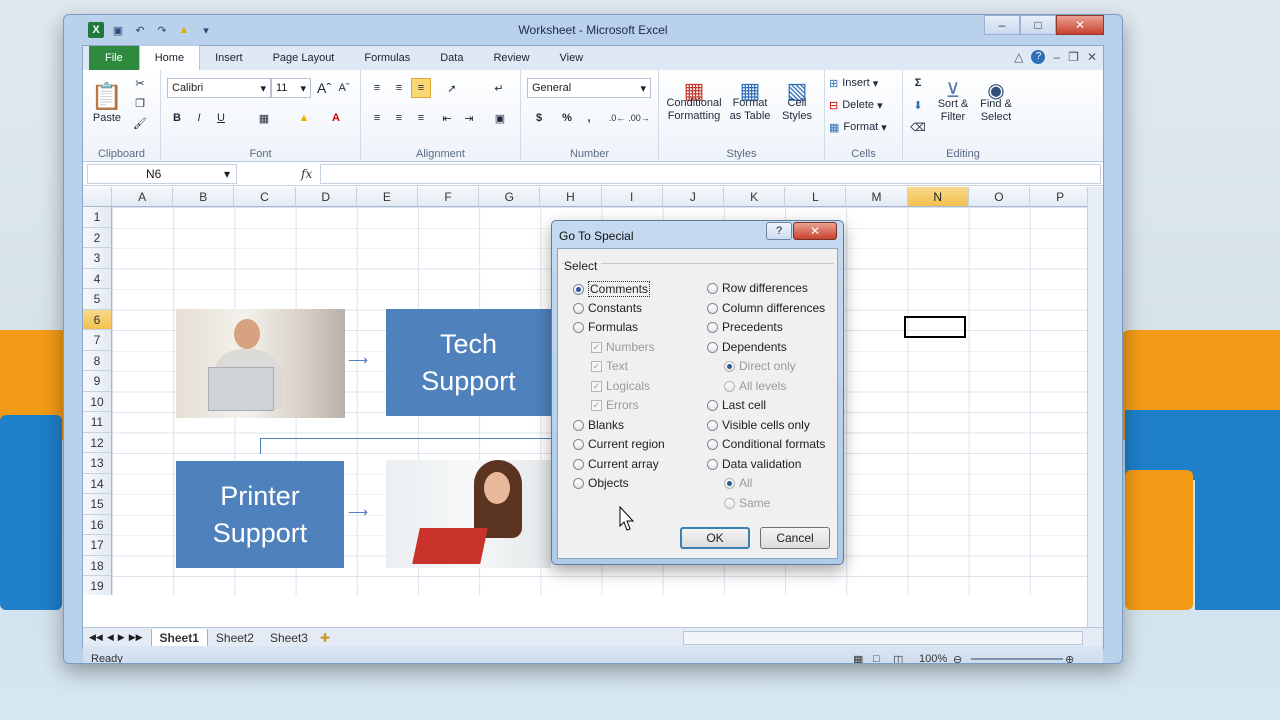  I want to click on row-header-1: 1, so click(97, 217).